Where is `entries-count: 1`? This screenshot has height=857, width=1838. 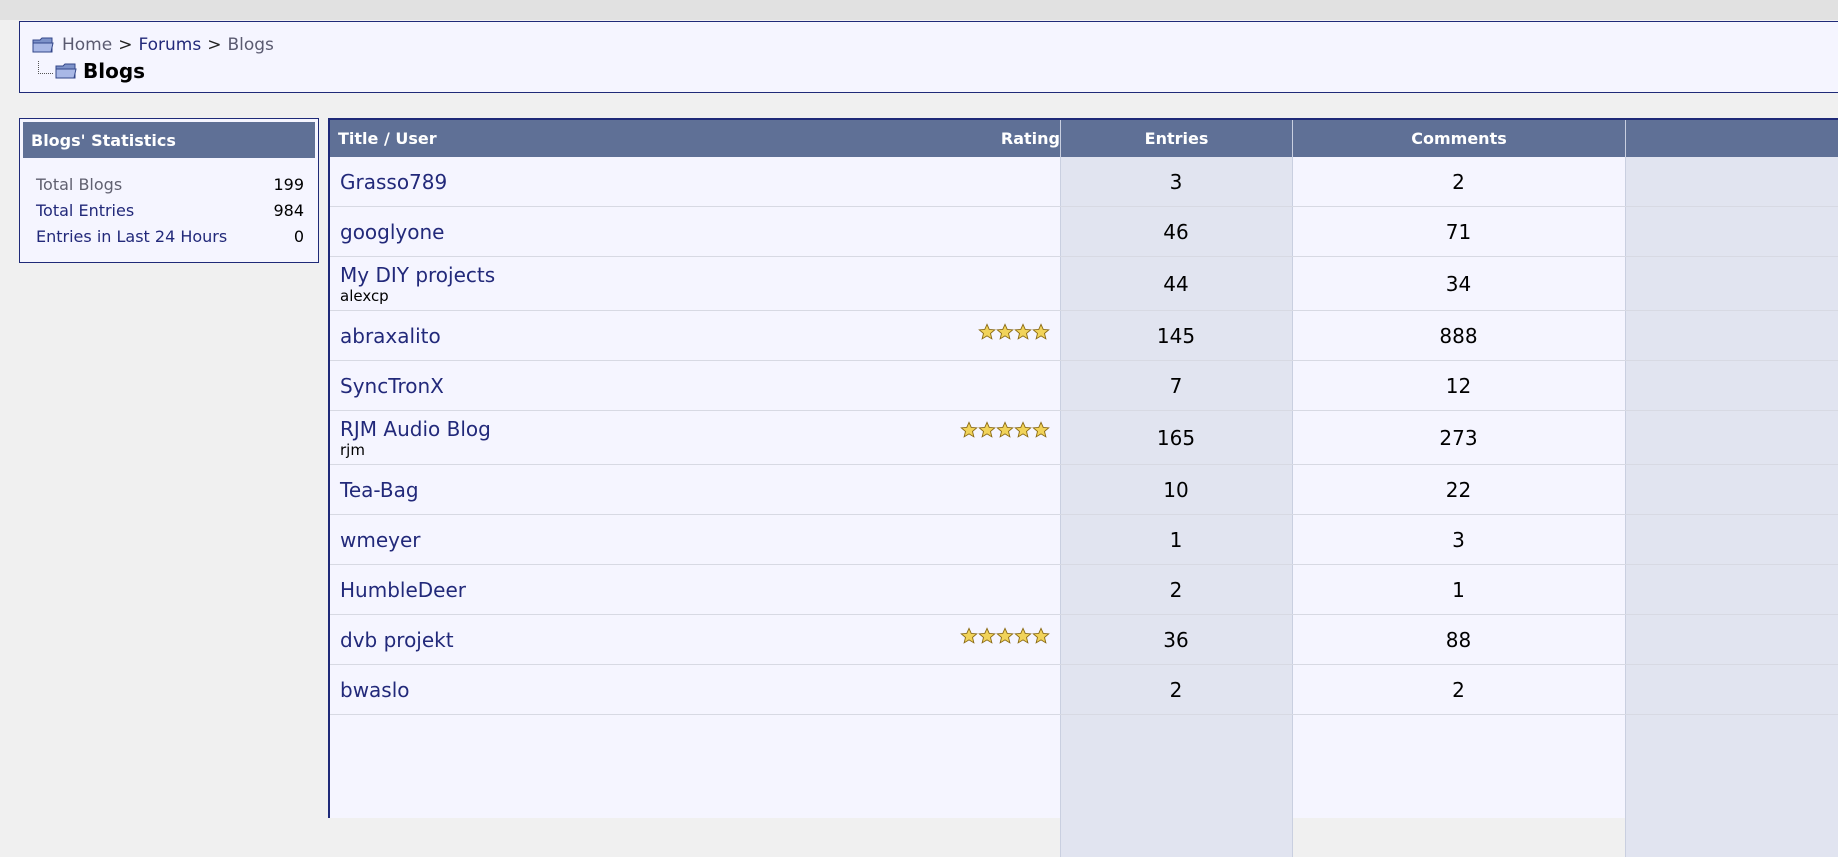 entries-count: 1 is located at coordinates (1176, 540).